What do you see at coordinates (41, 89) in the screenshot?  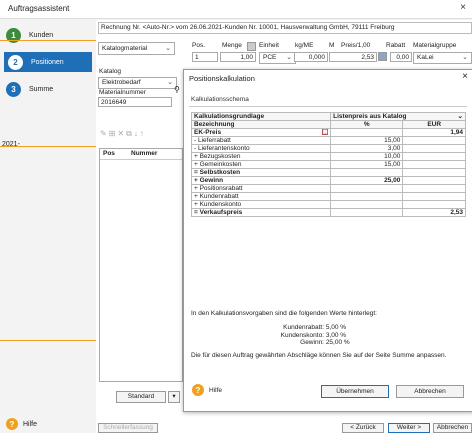 I see `step-label: Summe` at bounding box center [41, 89].